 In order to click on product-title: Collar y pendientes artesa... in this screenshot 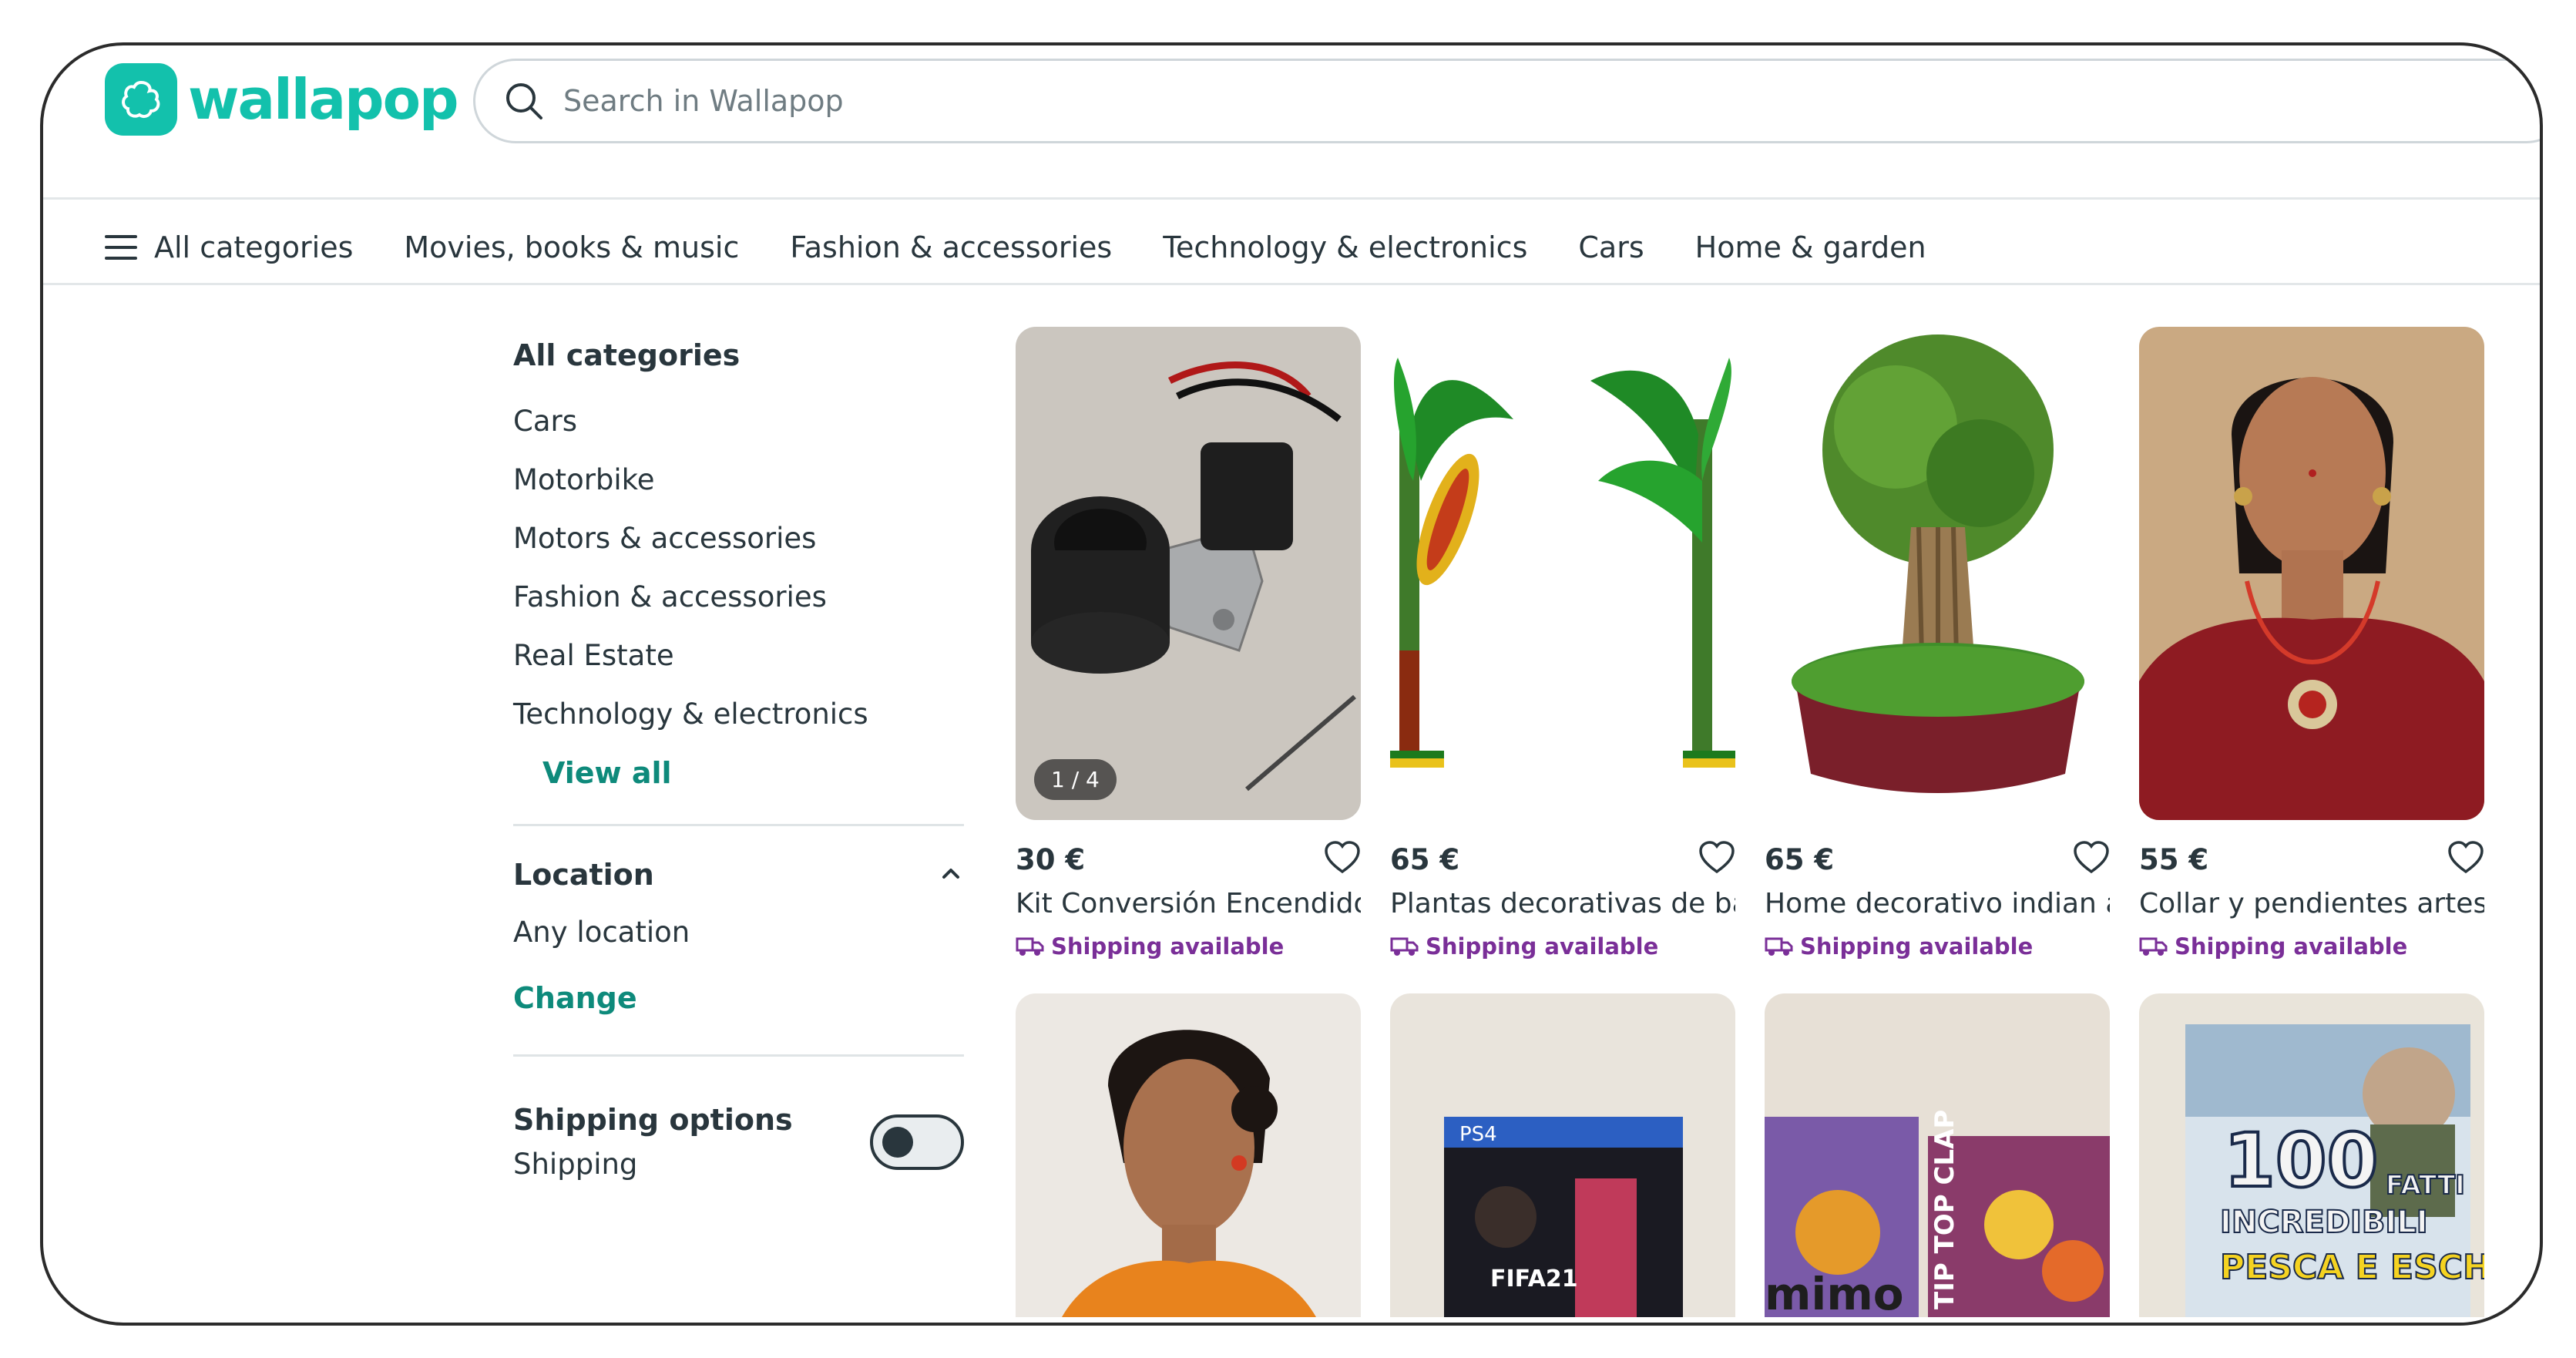, I will do `click(2311, 903)`.